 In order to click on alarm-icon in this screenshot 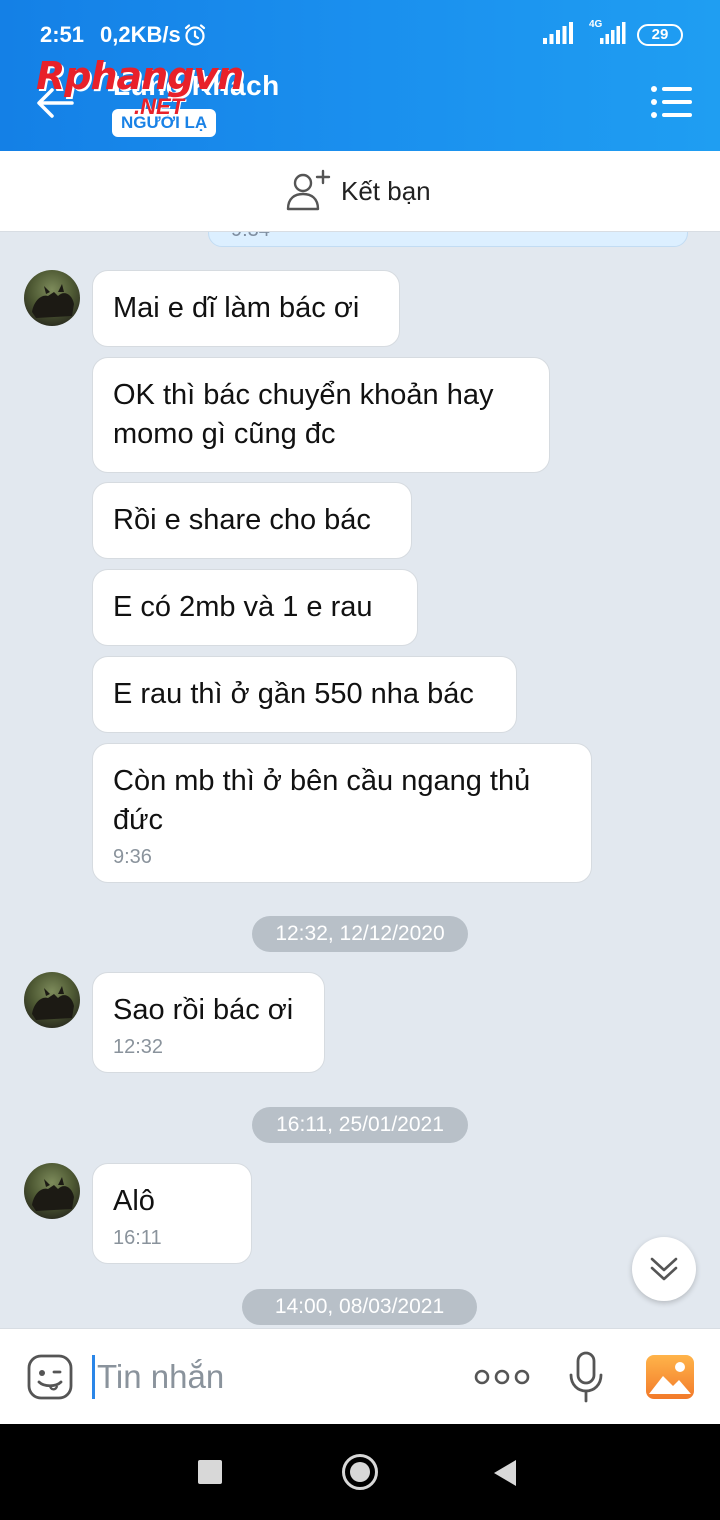, I will do `click(195, 35)`.